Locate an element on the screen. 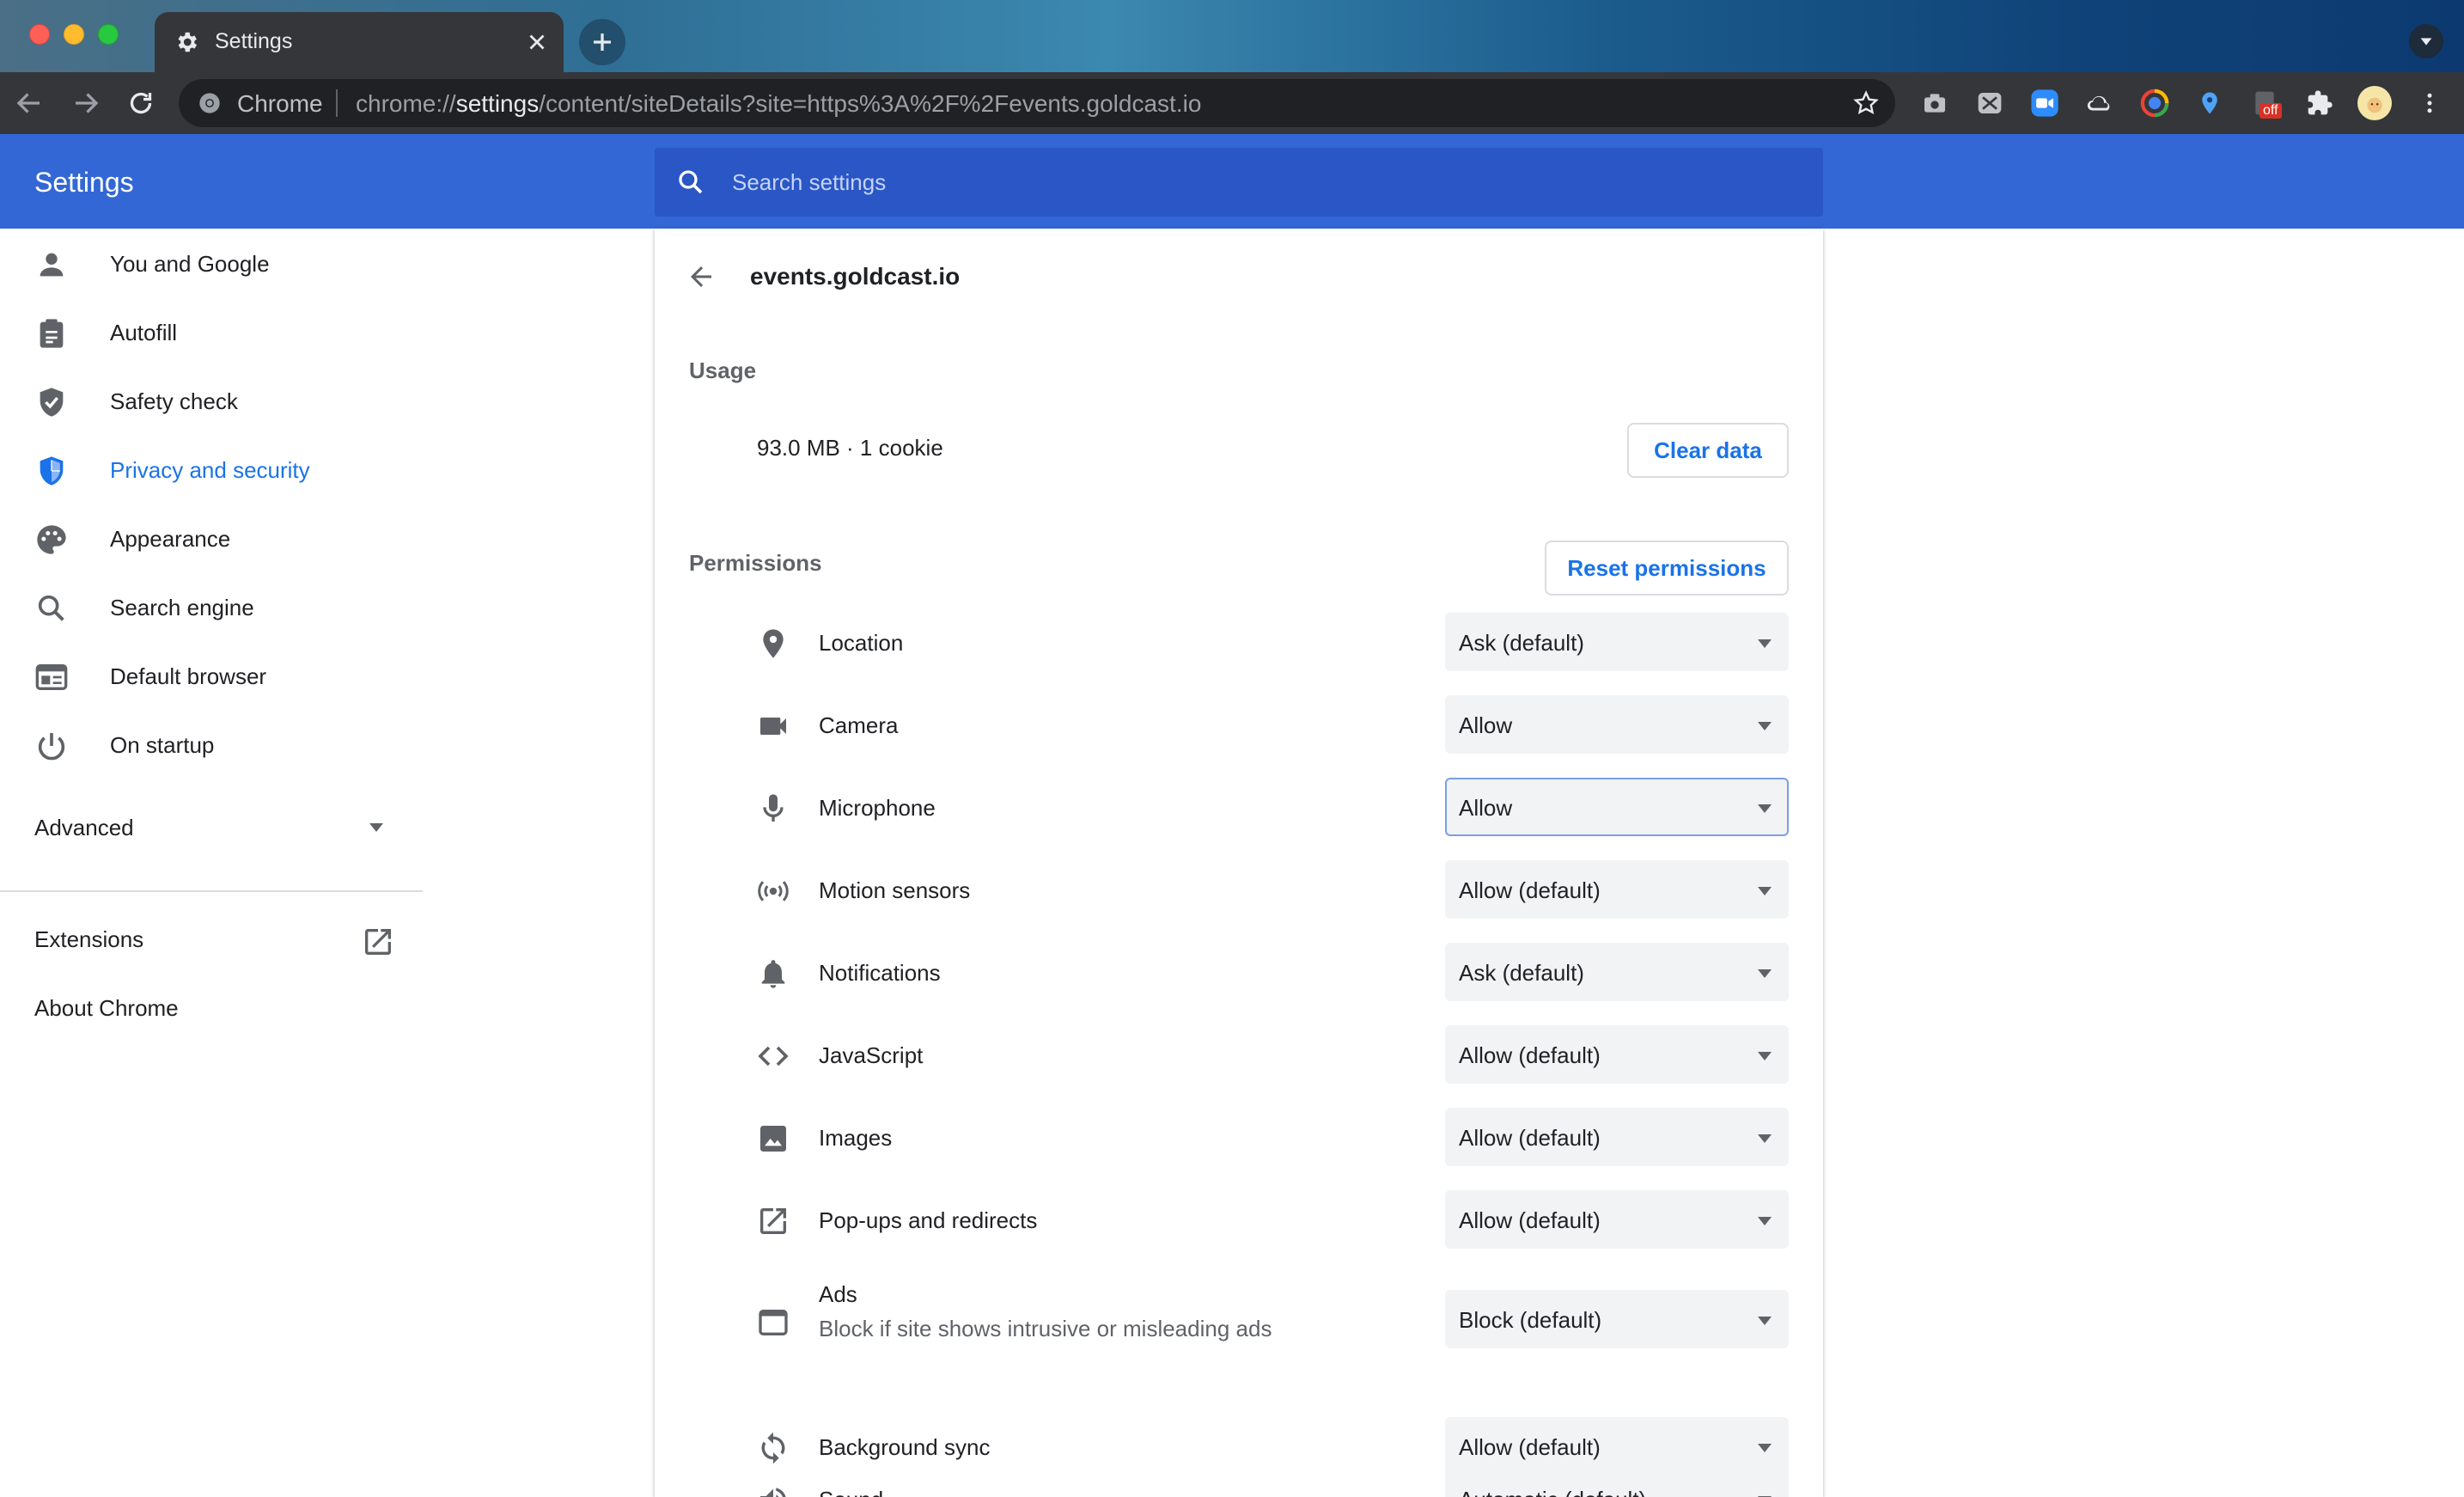  permission-label: Motion sensors is located at coordinates (895, 890).